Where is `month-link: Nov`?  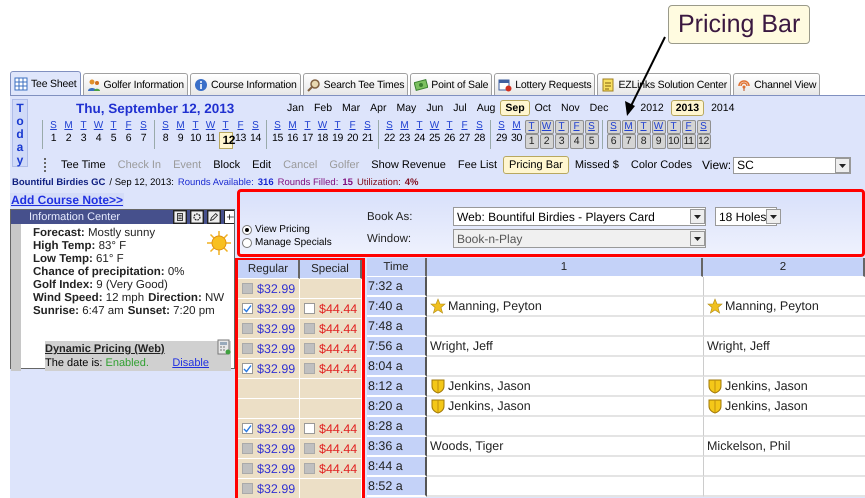
month-link: Nov is located at coordinates (570, 108).